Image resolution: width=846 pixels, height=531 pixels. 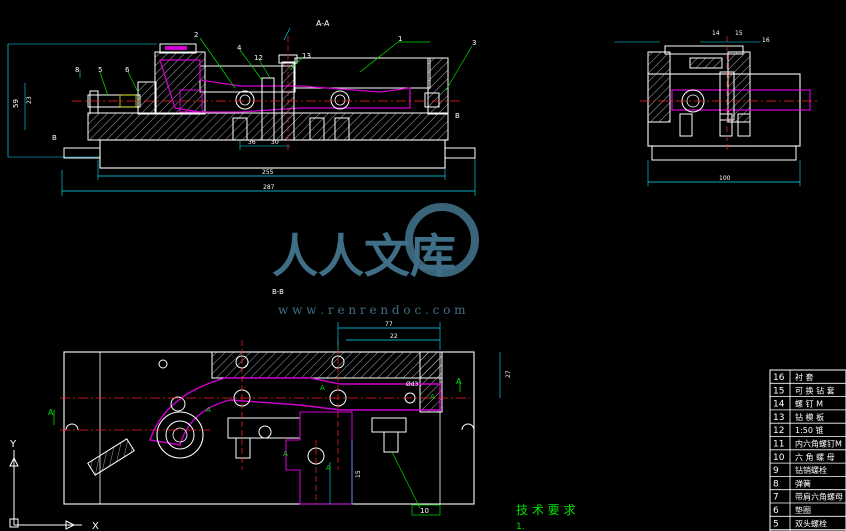 I want to click on dim-plan-27: 27, so click(x=508, y=374).